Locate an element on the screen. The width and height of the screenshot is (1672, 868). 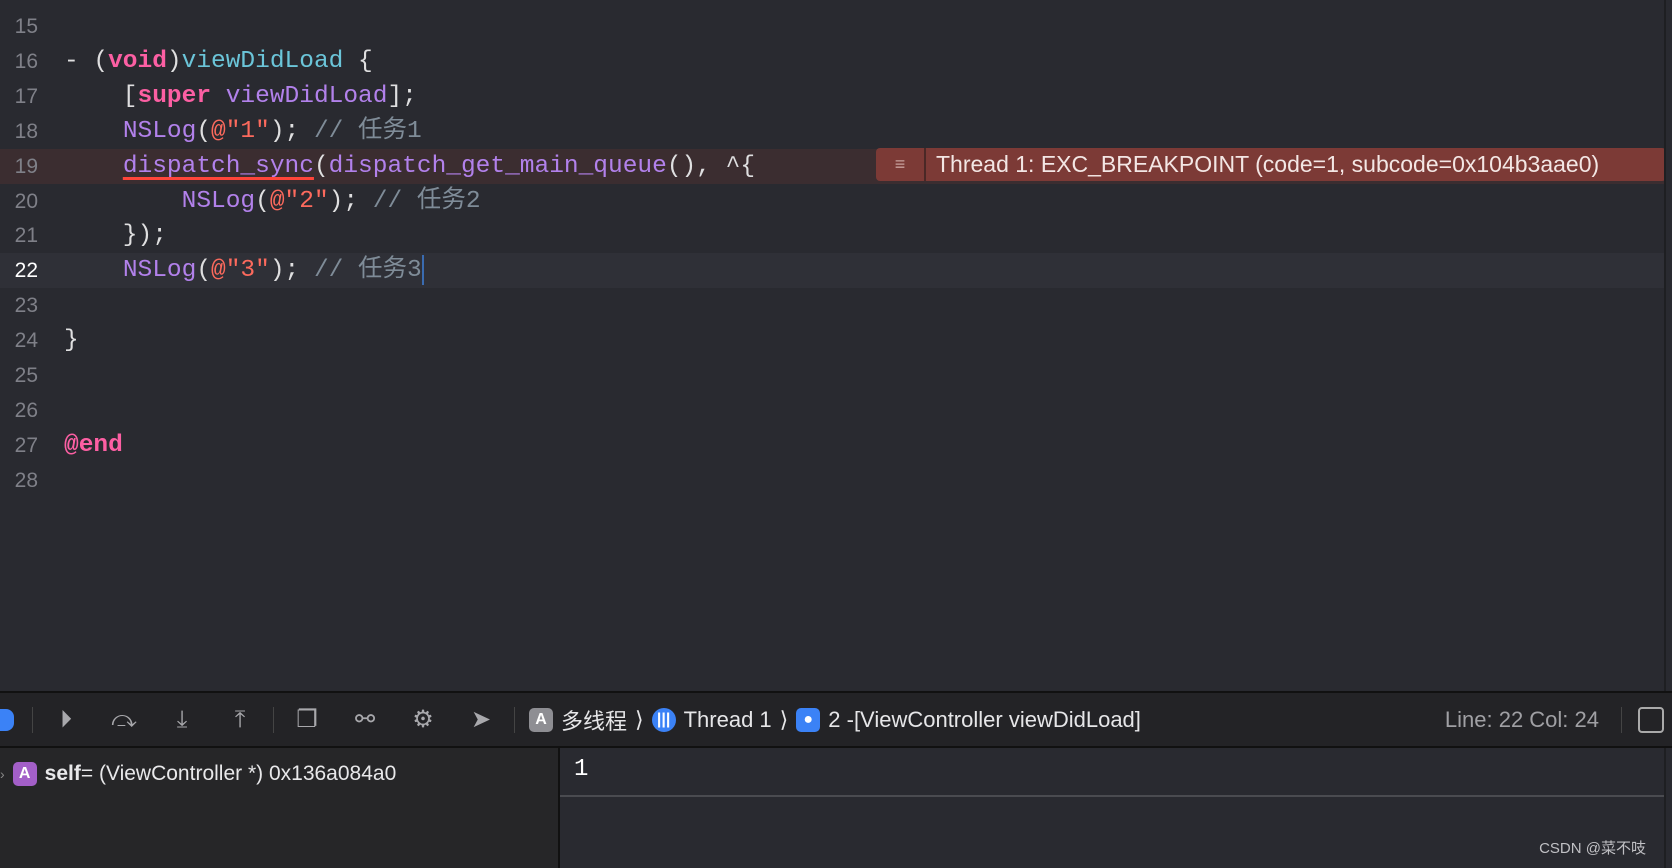
code-line: 25 is located at coordinates (832, 375).